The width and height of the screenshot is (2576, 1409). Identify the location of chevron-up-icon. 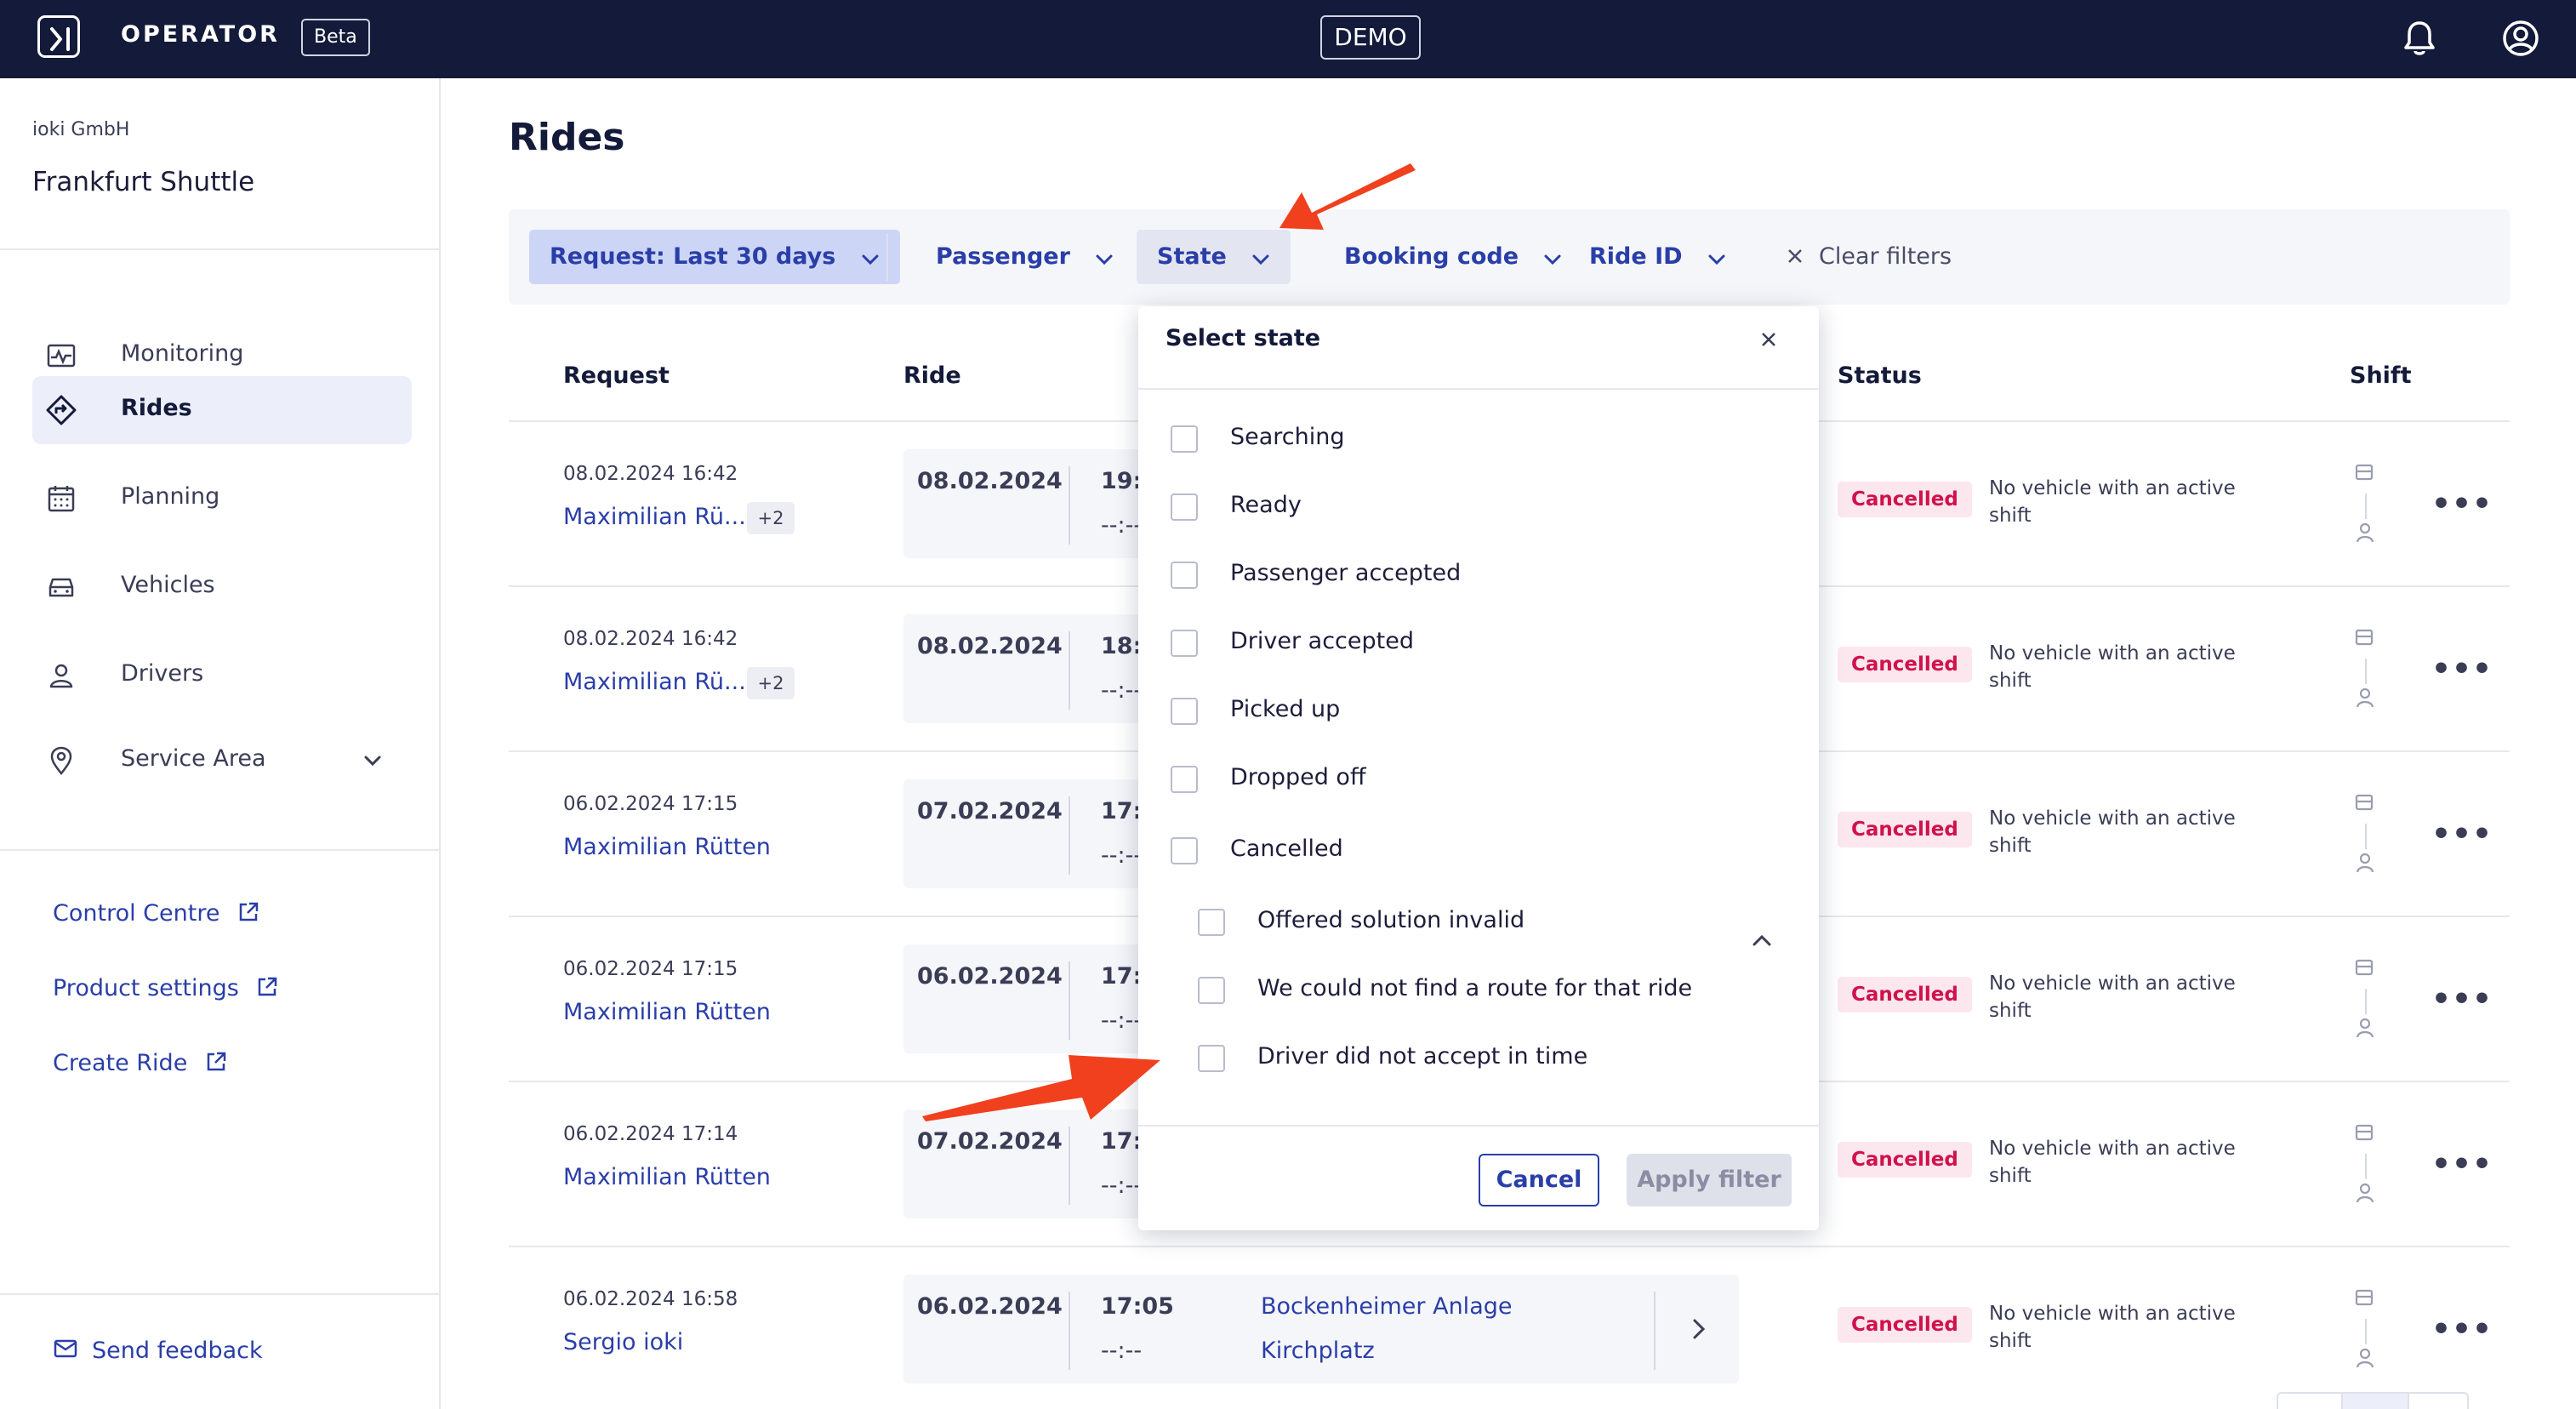
(1762, 941).